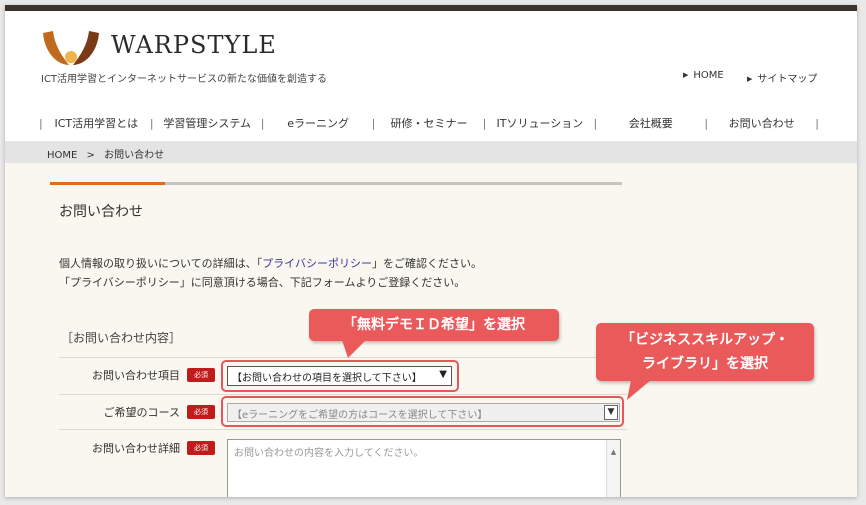 The width and height of the screenshot is (866, 505). I want to click on desc-text-pre: 個人情報の取り扱いについての詳細は、「, so click(161, 263).